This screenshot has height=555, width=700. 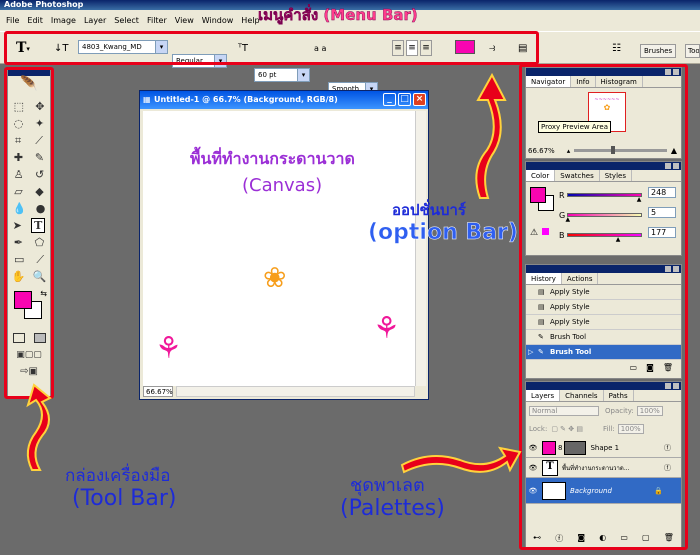 I want to click on color-foreground, so click(x=538, y=195).